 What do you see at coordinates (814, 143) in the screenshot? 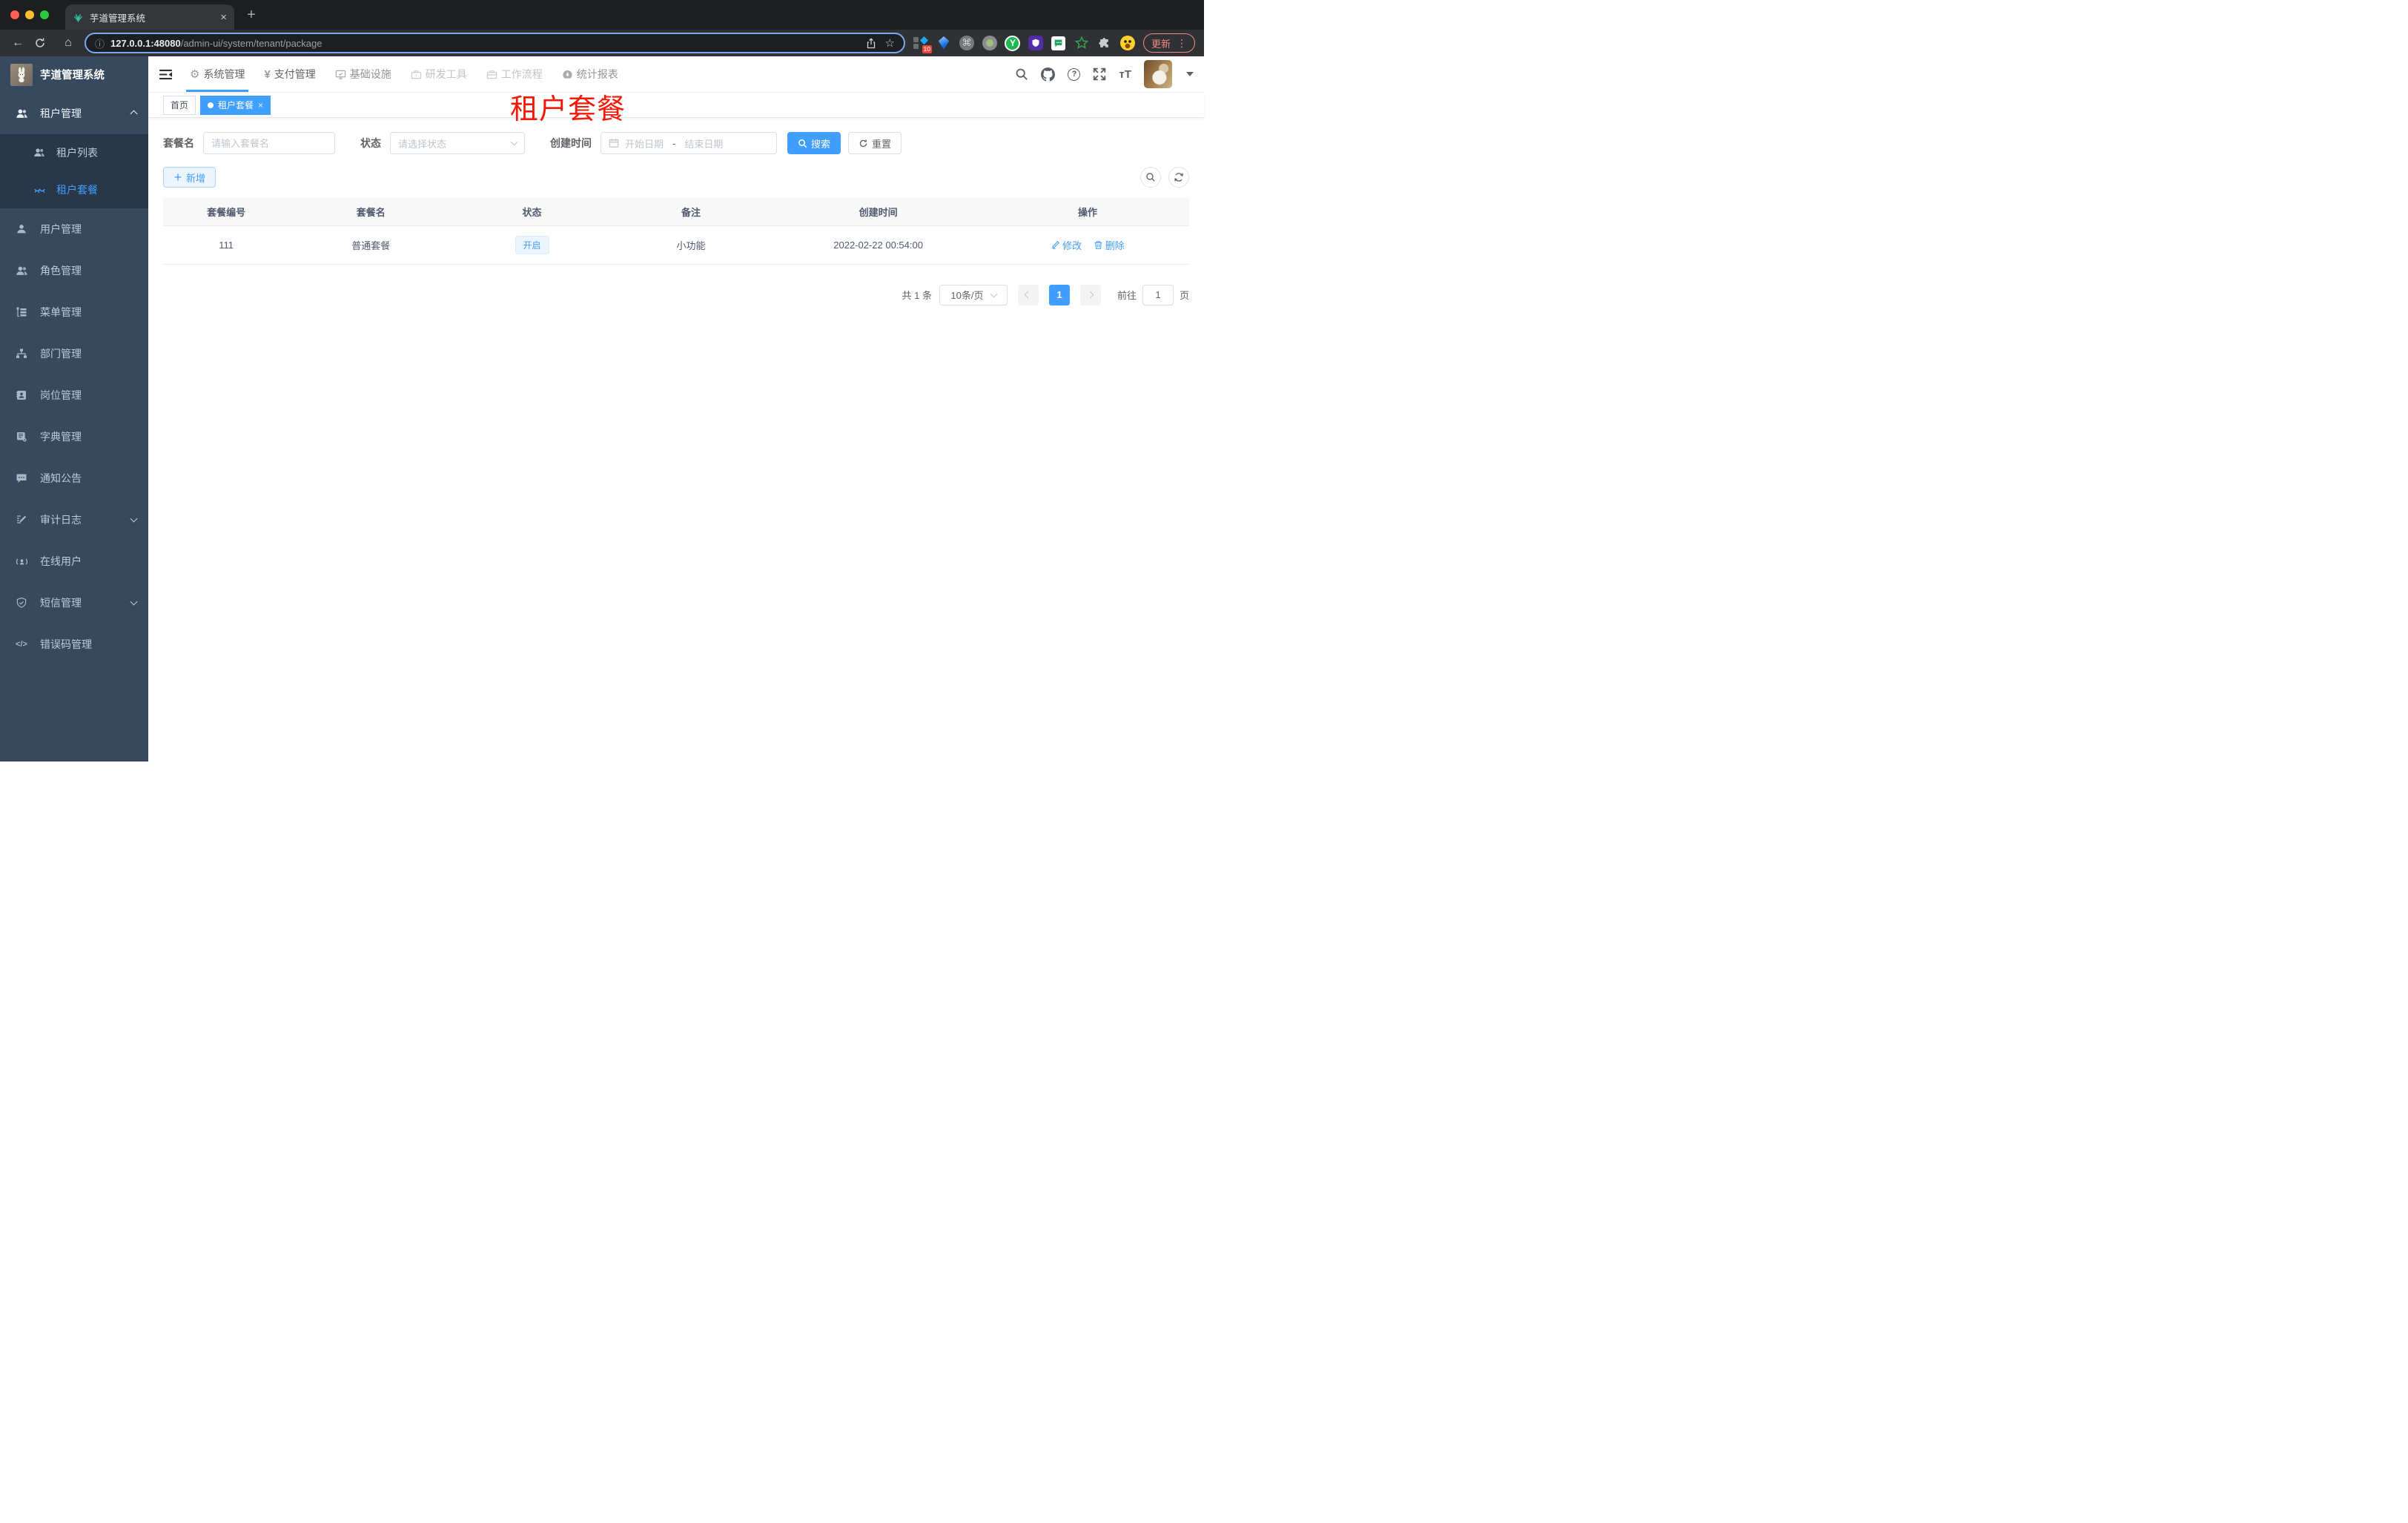
I see `search-button: 搜索` at bounding box center [814, 143].